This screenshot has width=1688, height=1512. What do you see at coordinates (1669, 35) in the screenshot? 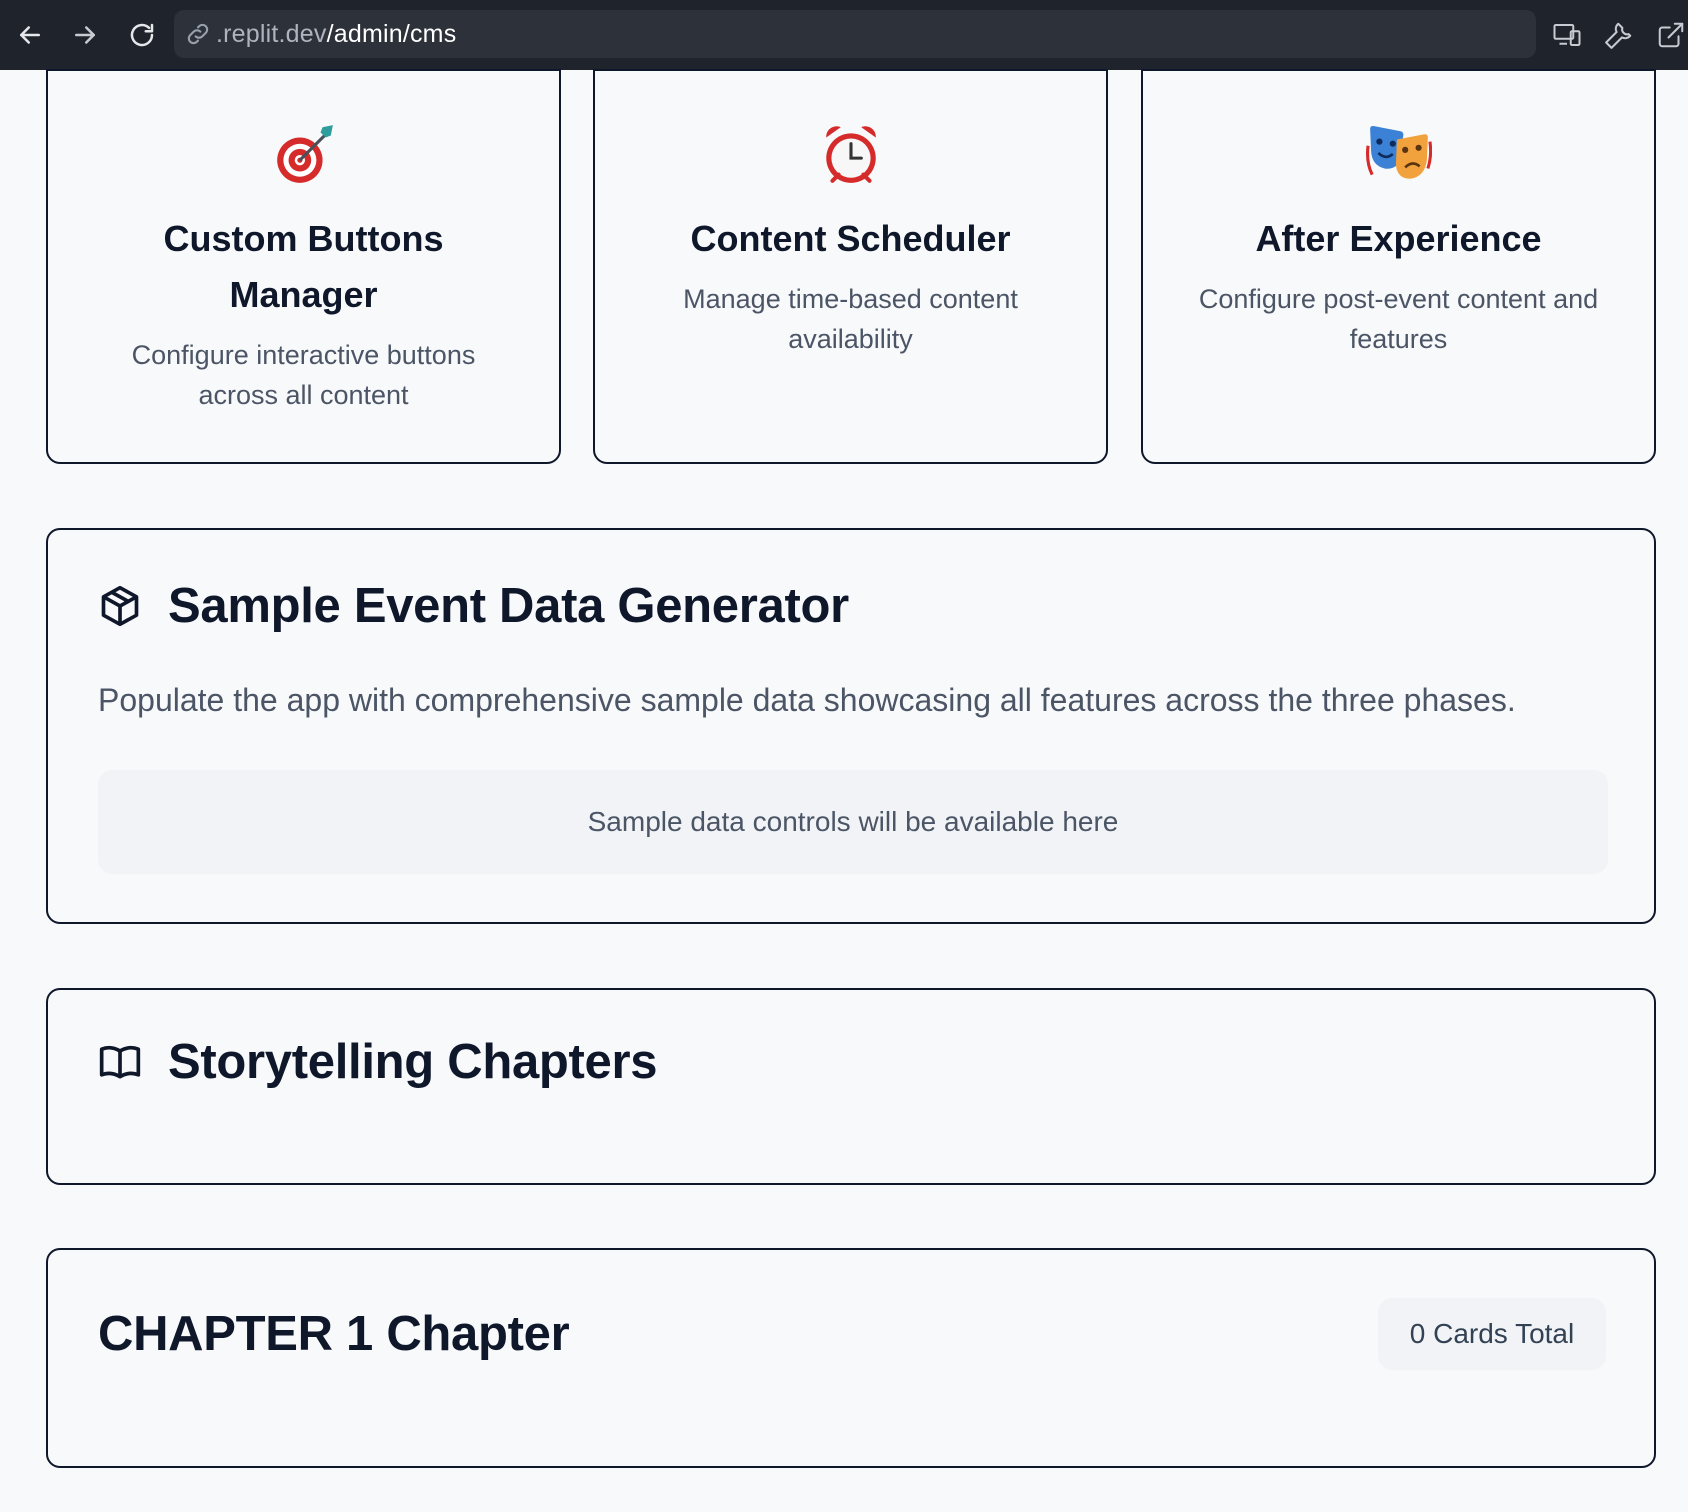
I see `open-external-icon` at bounding box center [1669, 35].